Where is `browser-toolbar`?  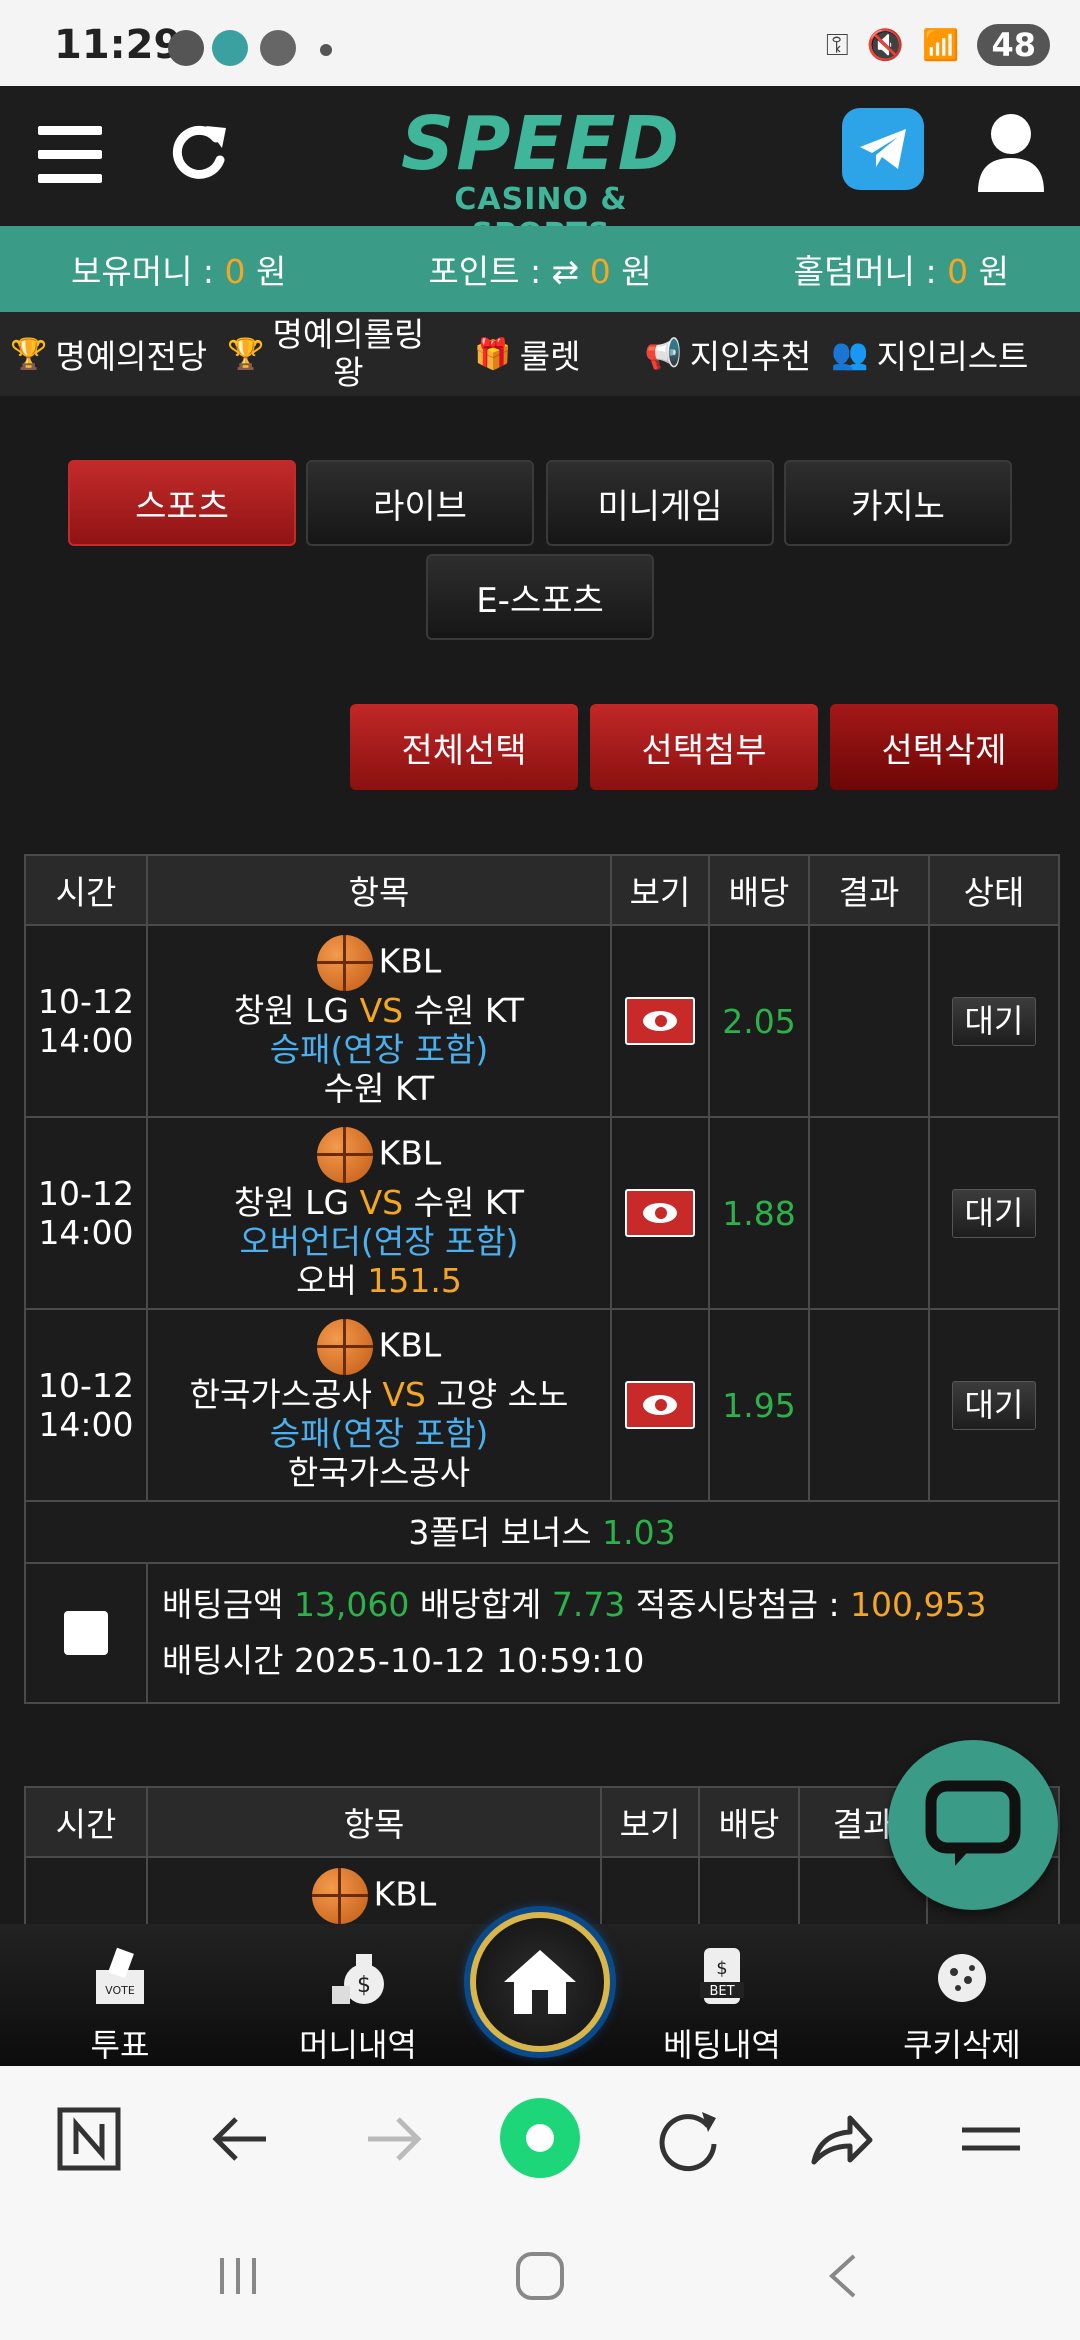
browser-toolbar is located at coordinates (540, 2139).